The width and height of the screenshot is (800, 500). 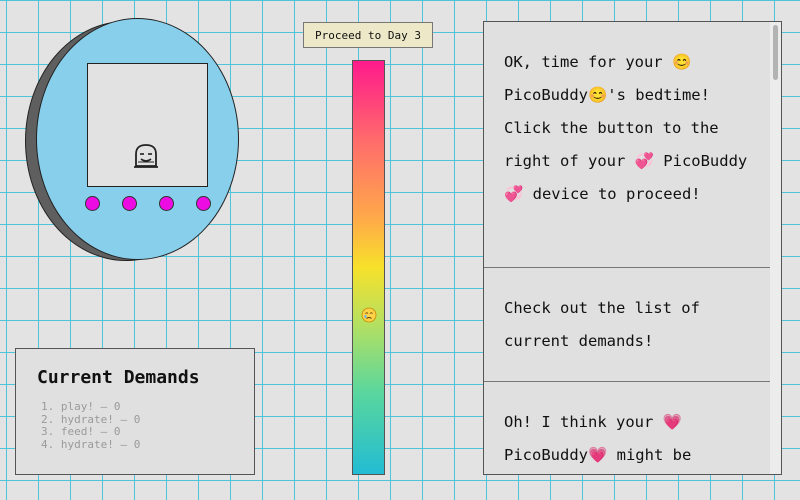 I want to click on device-screen, so click(x=147, y=125).